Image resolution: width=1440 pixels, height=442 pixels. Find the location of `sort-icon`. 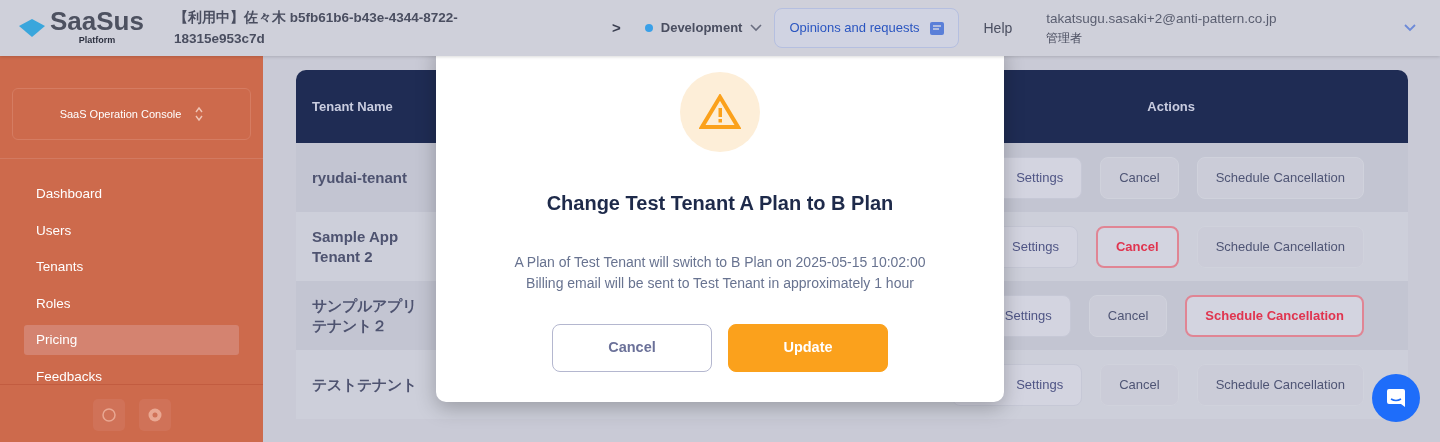

sort-icon is located at coordinates (199, 114).